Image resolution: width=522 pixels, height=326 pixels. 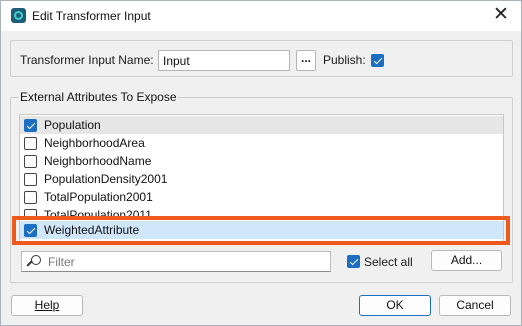 What do you see at coordinates (98, 161) in the screenshot?
I see `attribute-label: NeighborhoodName` at bounding box center [98, 161].